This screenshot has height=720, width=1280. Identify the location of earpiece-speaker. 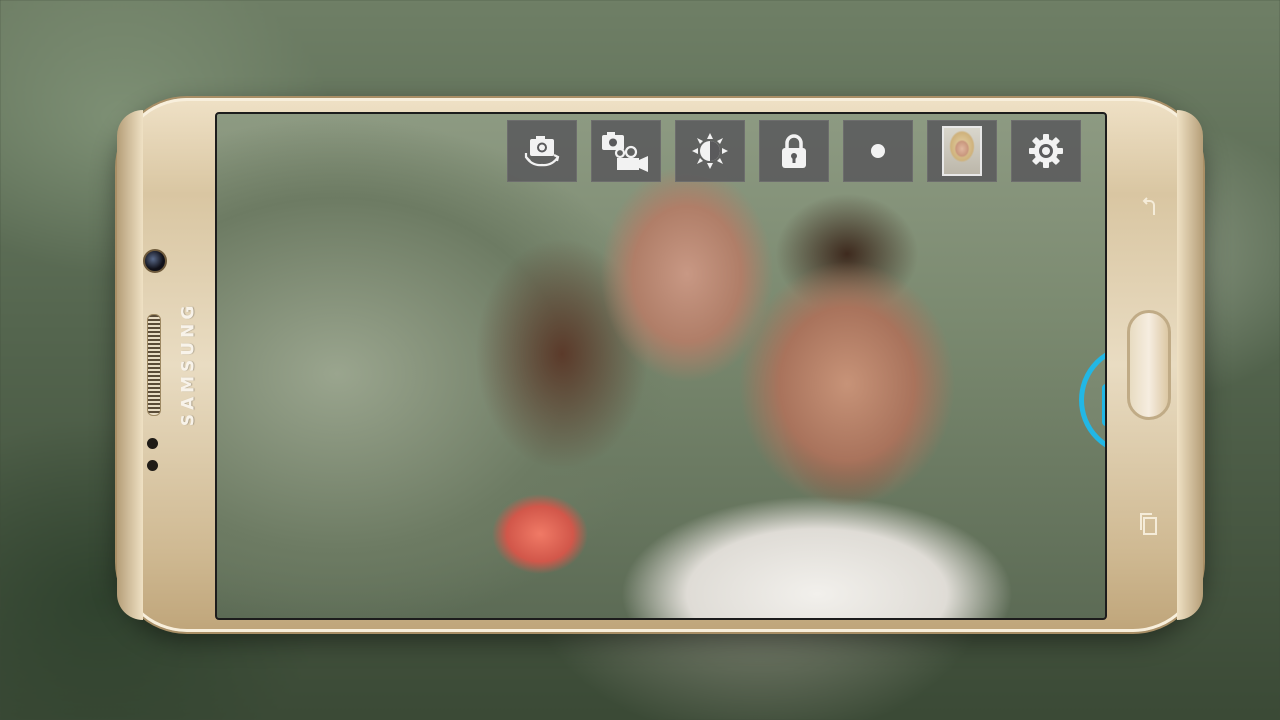
(154, 365).